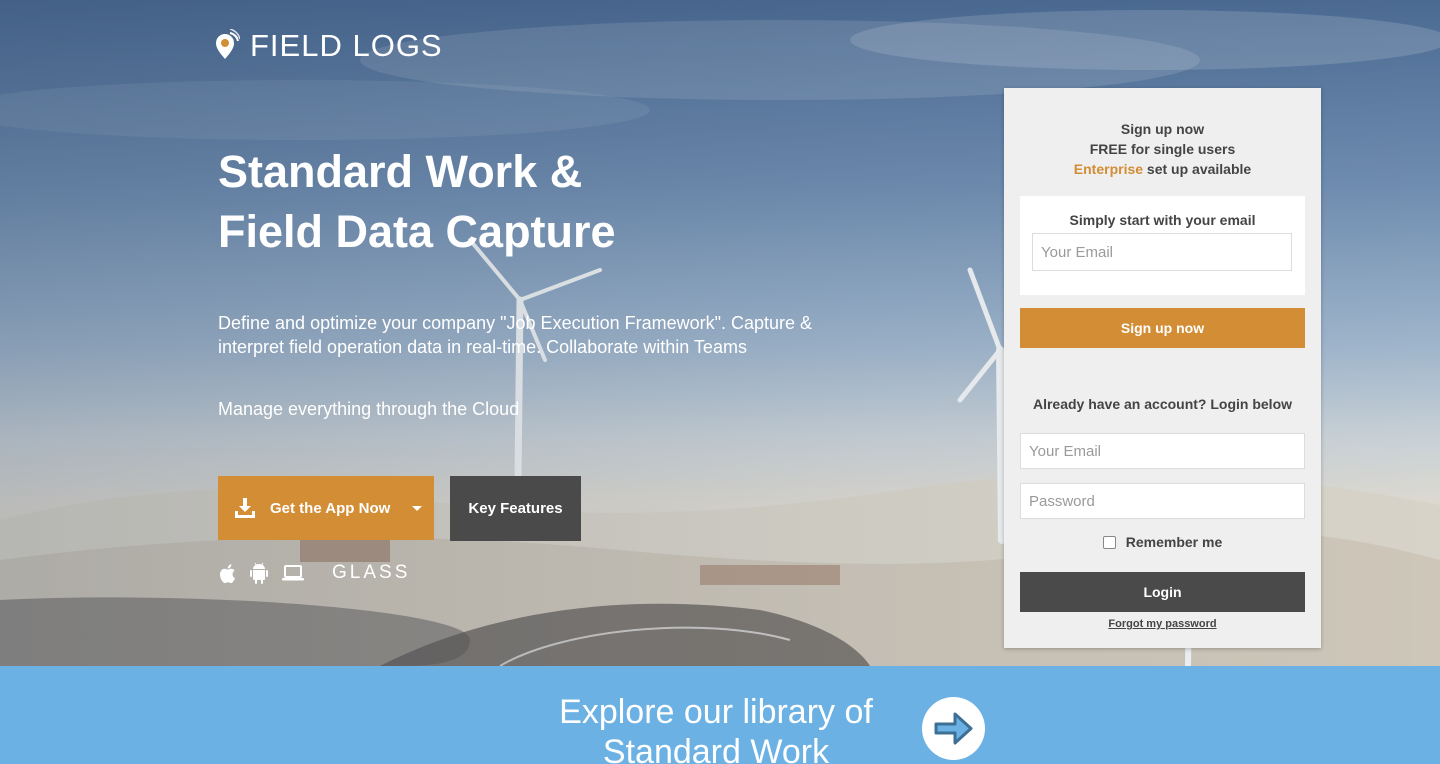  What do you see at coordinates (1162, 129) in the screenshot?
I see `signup-line-1: Sign up now` at bounding box center [1162, 129].